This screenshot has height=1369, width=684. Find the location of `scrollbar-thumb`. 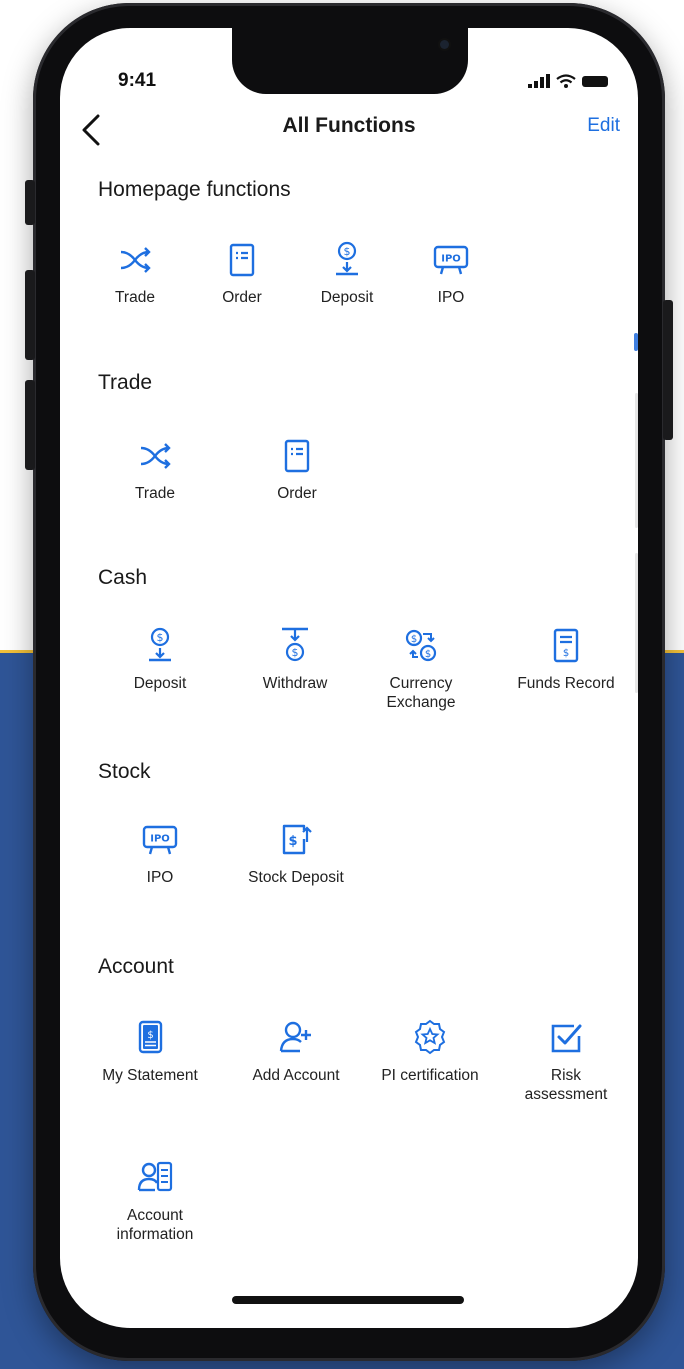

scrollbar-thumb is located at coordinates (636, 342).